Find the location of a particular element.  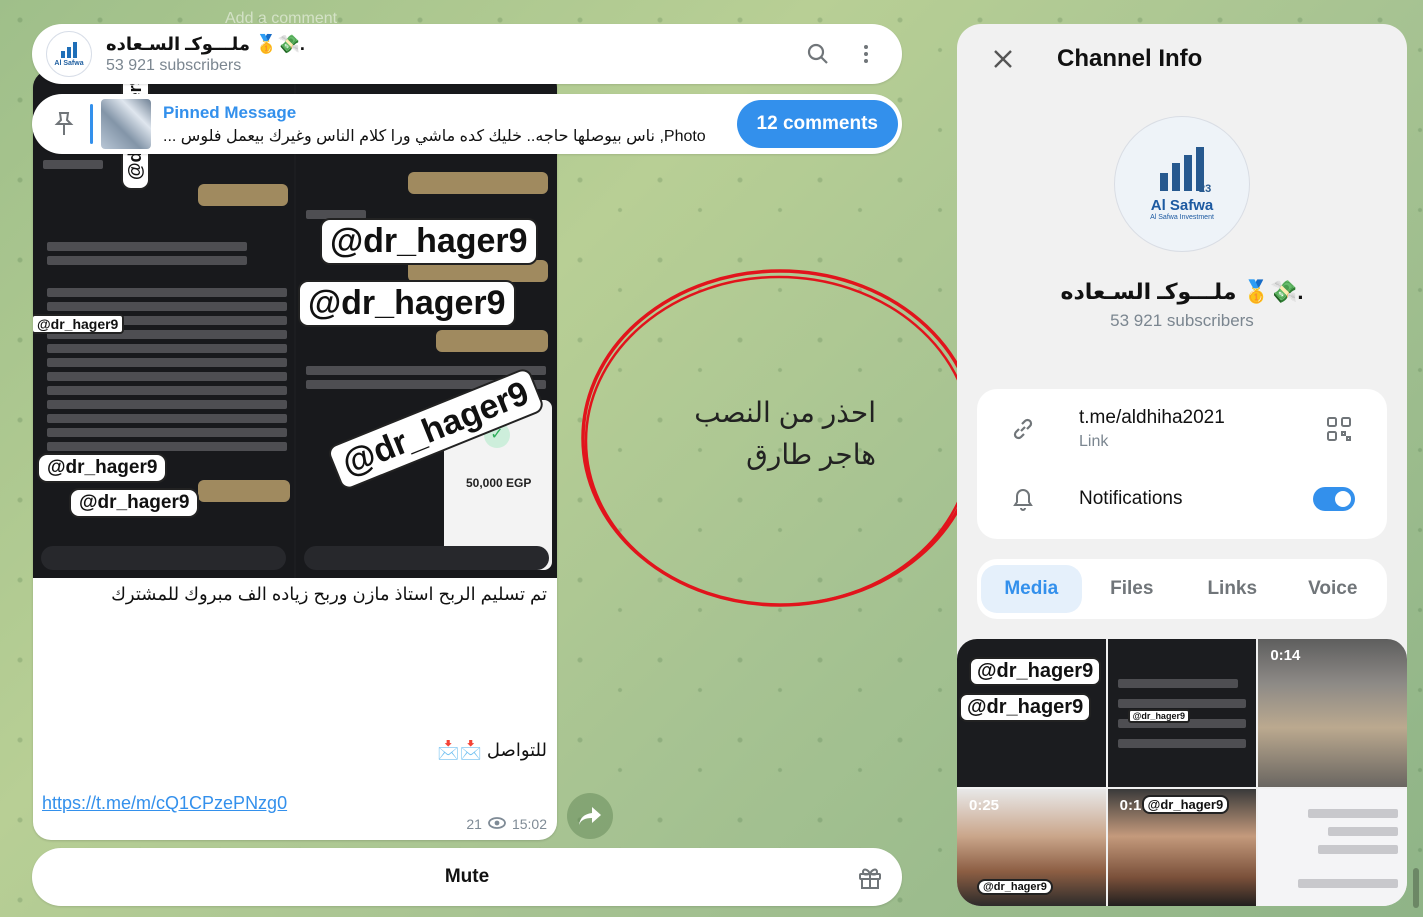

pinned-title: Pinned Message is located at coordinates (230, 112).